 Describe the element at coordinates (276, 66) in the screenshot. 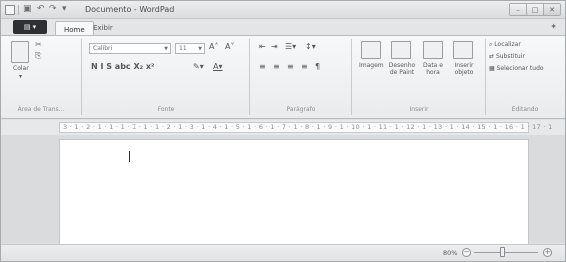

I see `align-center-icon: ≡` at that location.